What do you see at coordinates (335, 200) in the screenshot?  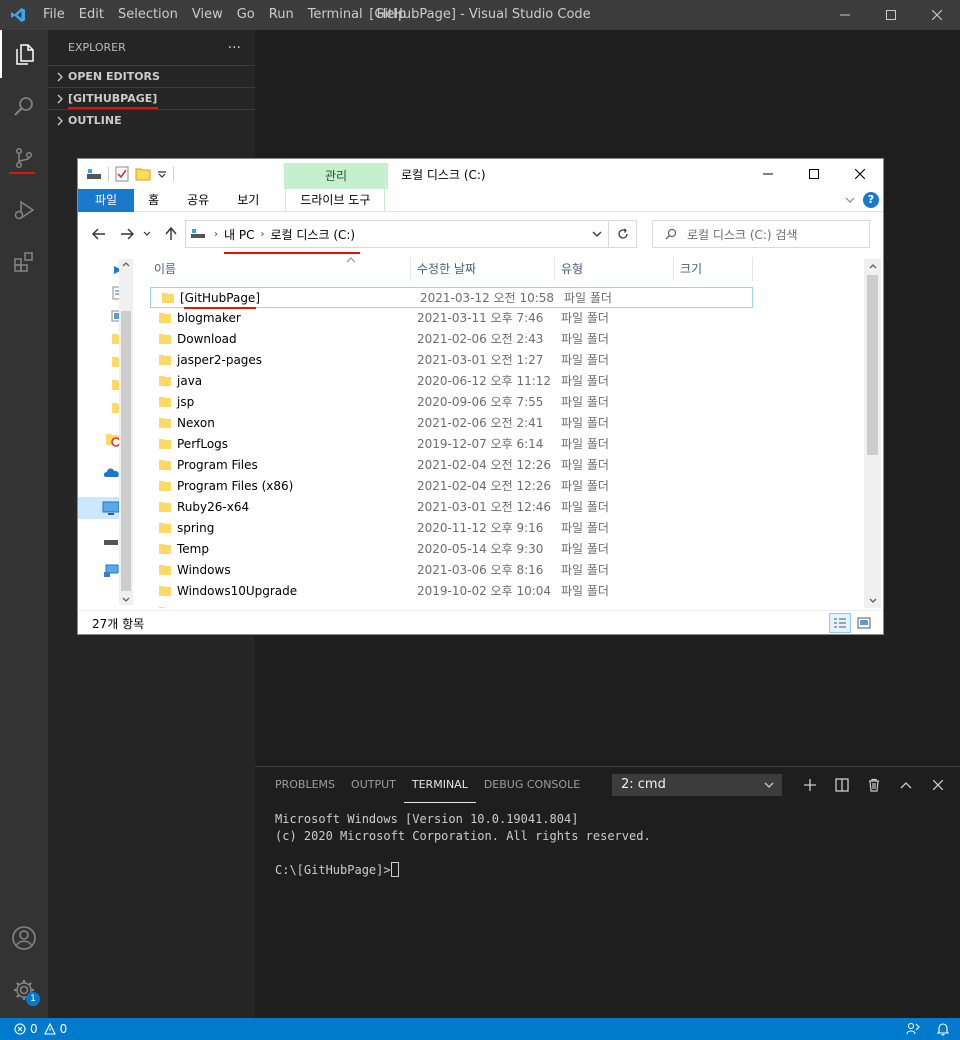 I see `ribbon-tab-drive-tools: 드라이브 도구` at bounding box center [335, 200].